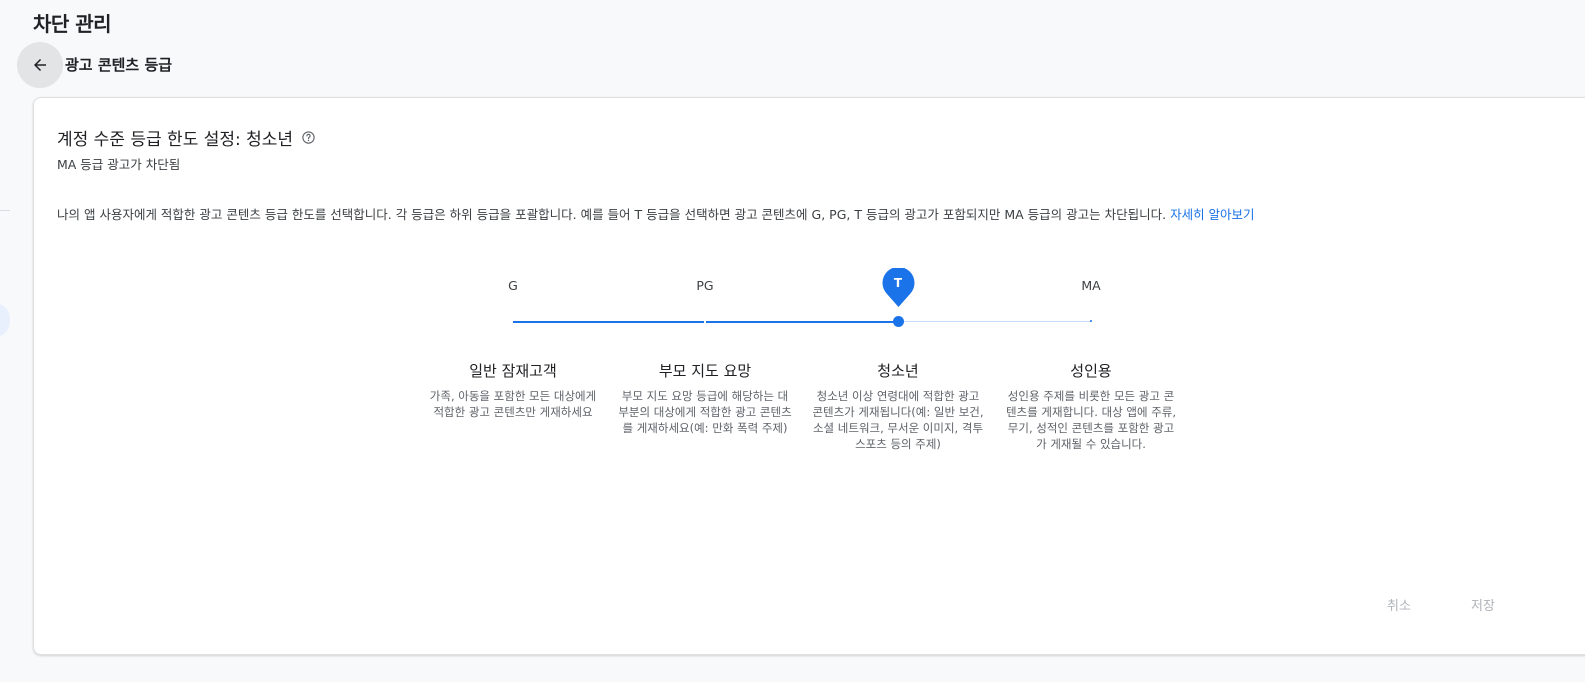 This screenshot has width=1585, height=682. I want to click on tick-label-ma: MA, so click(1091, 285).